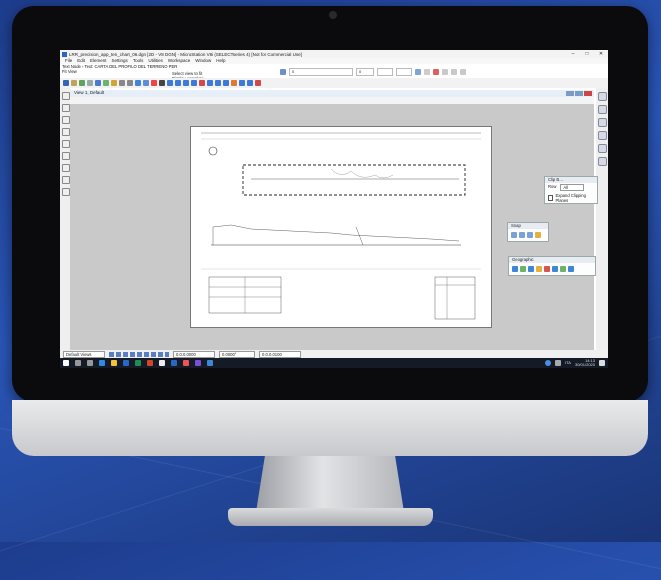  I want to click on view-toolbar, so click(332, 100).